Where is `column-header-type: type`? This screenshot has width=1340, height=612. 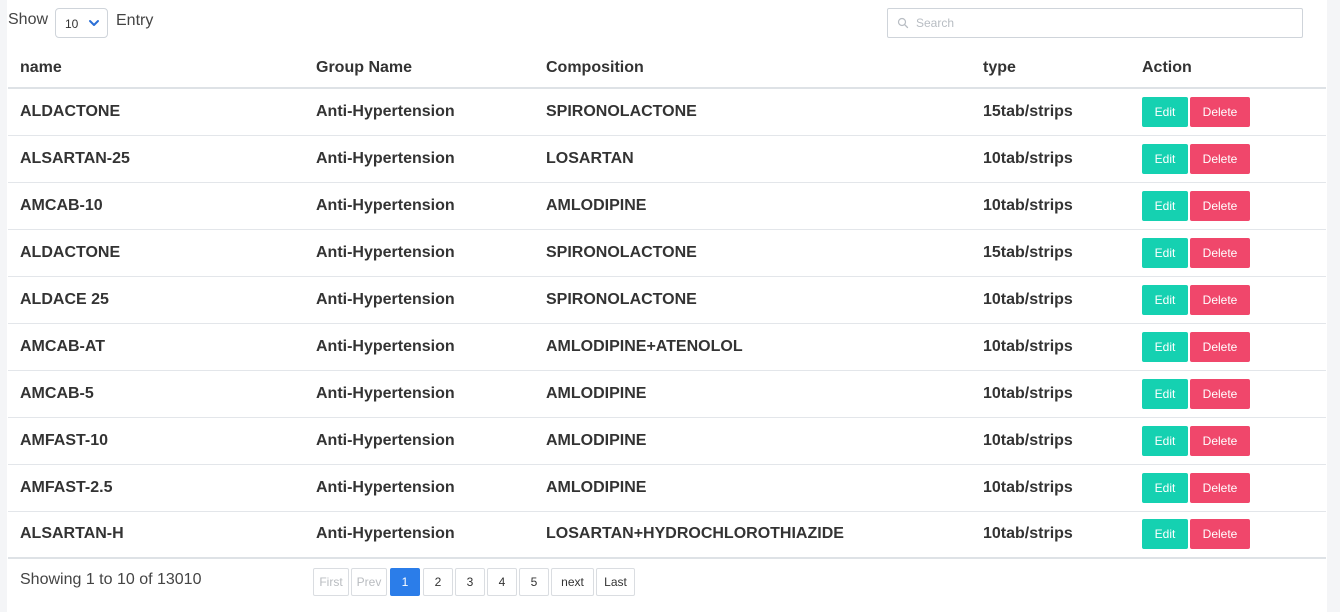 column-header-type: type is located at coordinates (1050, 68).